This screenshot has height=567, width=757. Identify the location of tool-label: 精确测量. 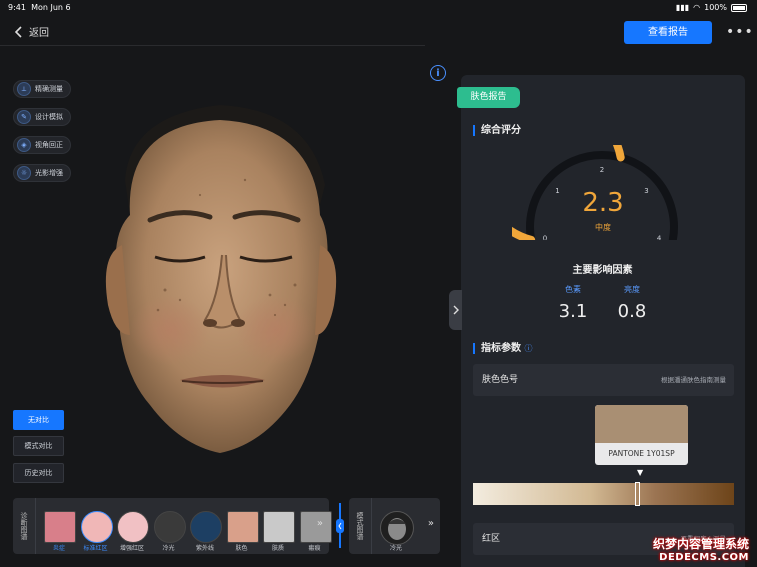
(49, 89).